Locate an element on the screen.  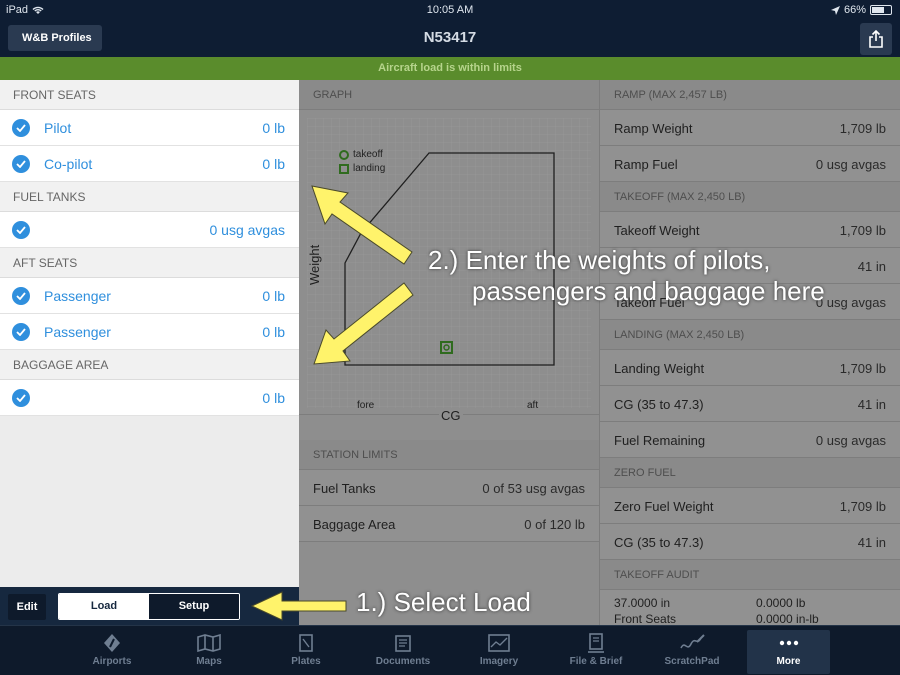
location-icon is located at coordinates (835, 10).